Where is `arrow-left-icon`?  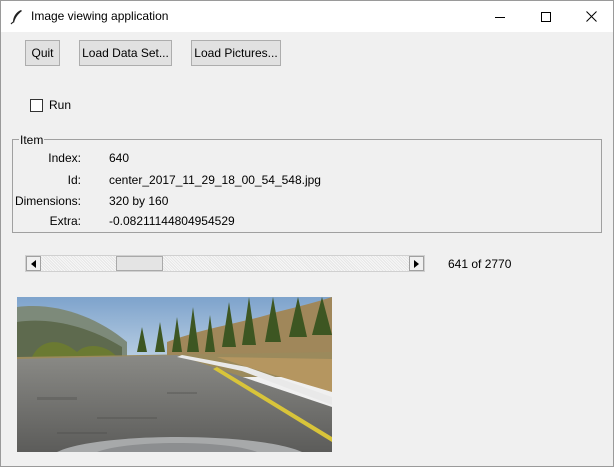
arrow-left-icon is located at coordinates (33, 264).